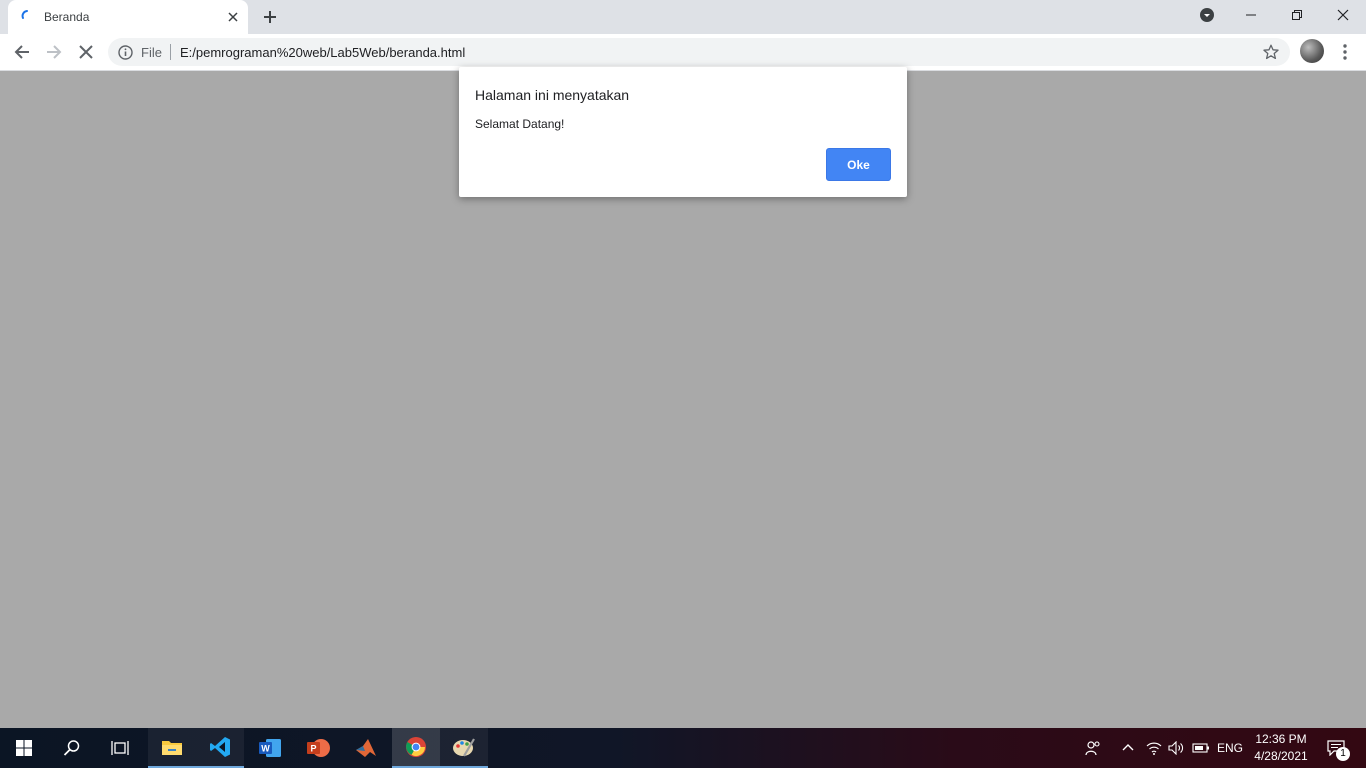  I want to click on restore-button, so click(1297, 15).